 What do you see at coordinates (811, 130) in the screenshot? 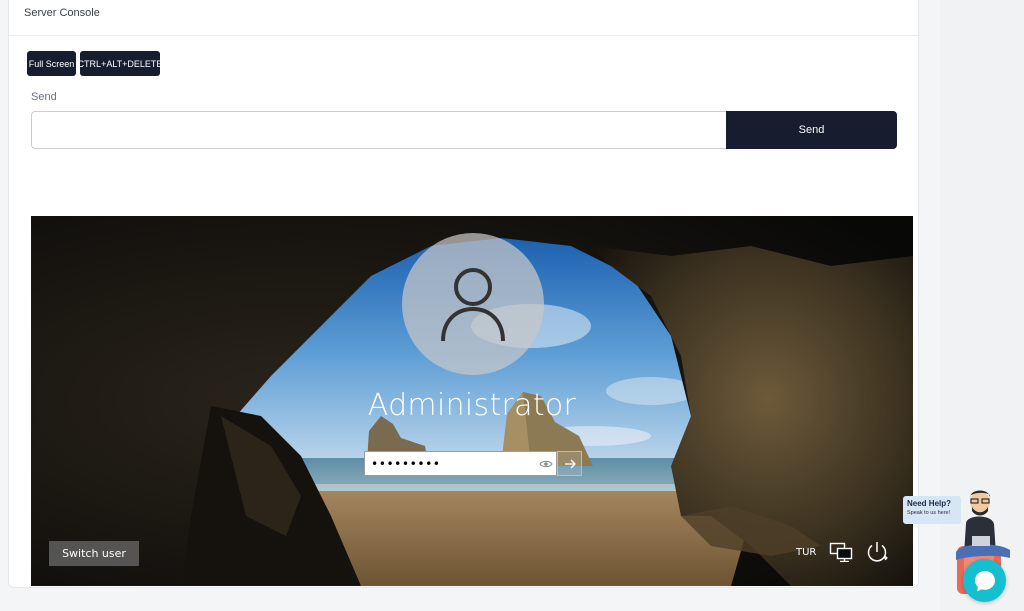
I see `send-button: Send` at bounding box center [811, 130].